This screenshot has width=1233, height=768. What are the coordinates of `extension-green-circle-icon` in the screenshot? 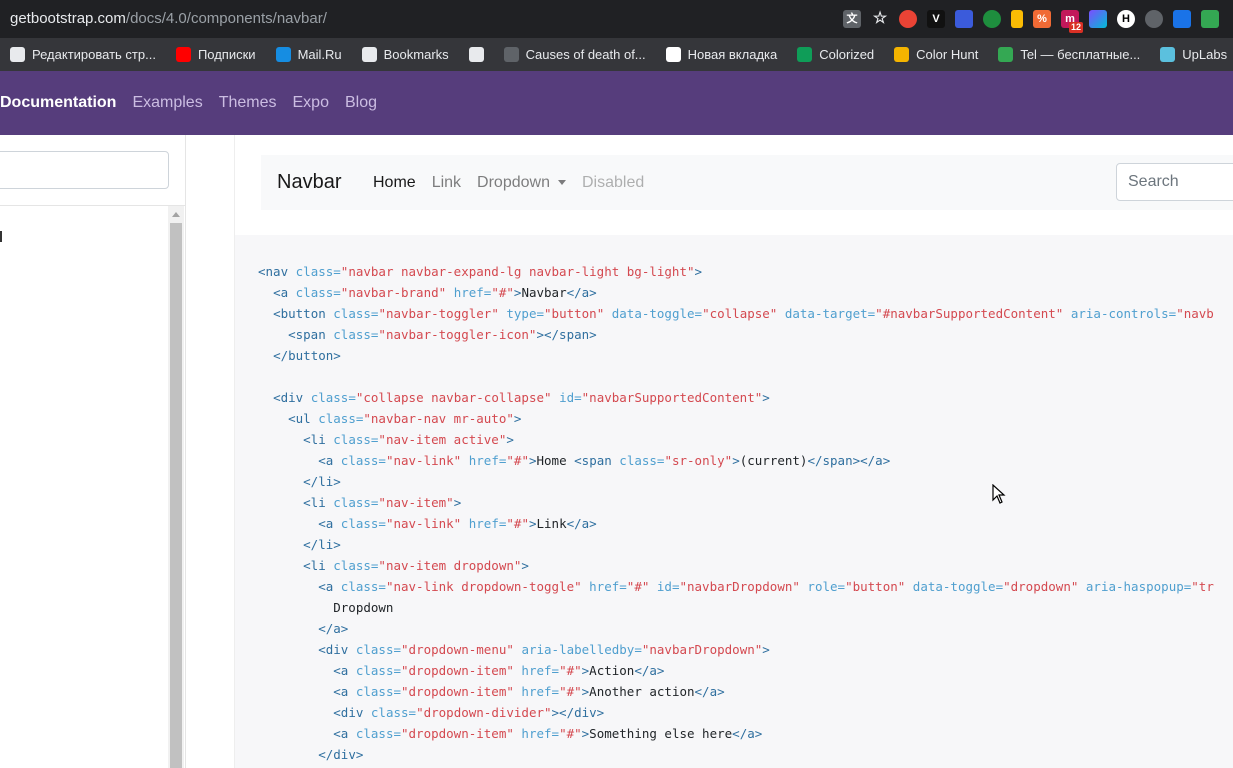 It's located at (992, 19).